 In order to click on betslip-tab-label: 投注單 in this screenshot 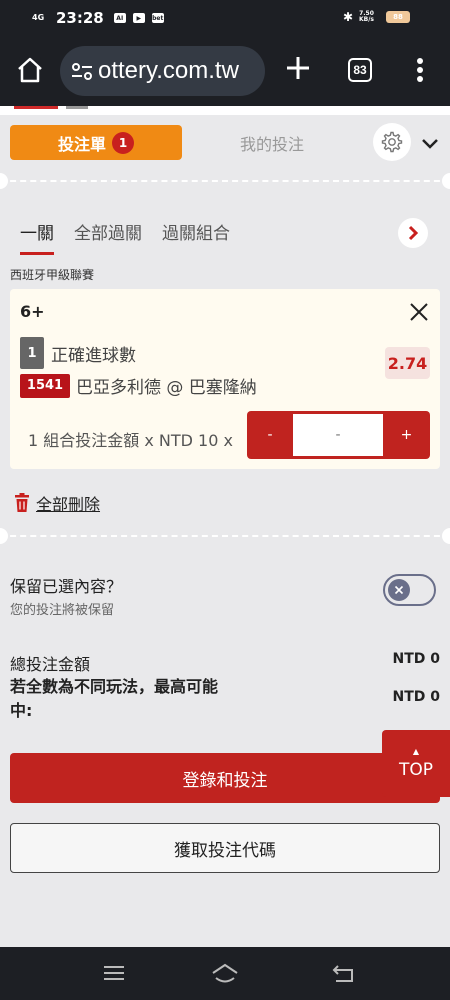, I will do `click(81, 144)`.